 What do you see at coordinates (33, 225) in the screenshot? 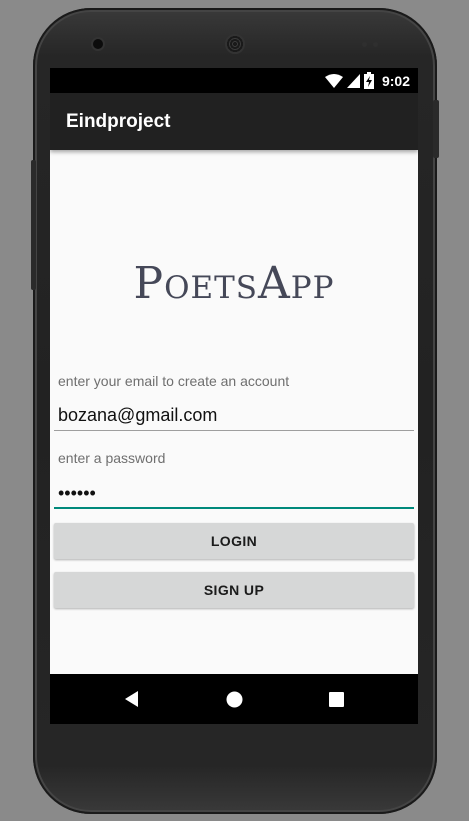
I see `volume-button` at bounding box center [33, 225].